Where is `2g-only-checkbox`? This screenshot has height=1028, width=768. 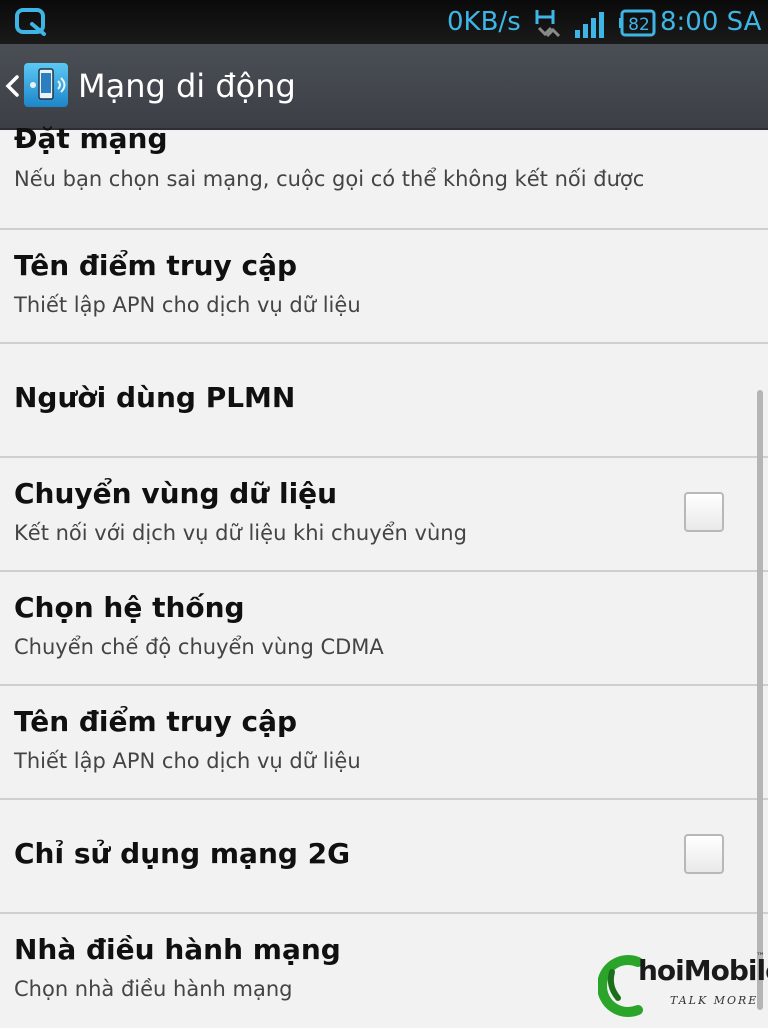
2g-only-checkbox is located at coordinates (704, 854).